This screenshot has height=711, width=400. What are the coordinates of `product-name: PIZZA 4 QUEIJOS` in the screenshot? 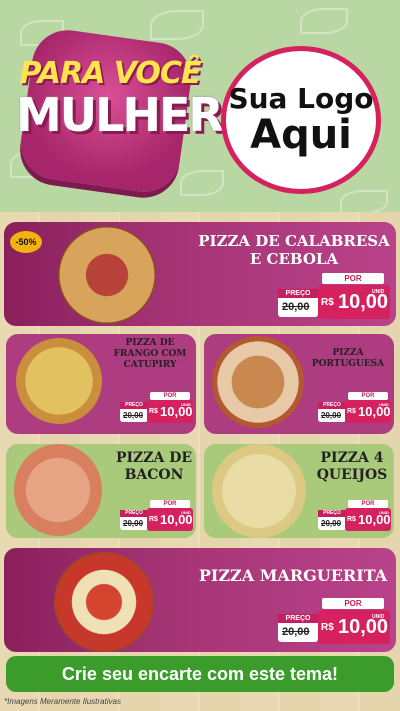 It's located at (352, 466).